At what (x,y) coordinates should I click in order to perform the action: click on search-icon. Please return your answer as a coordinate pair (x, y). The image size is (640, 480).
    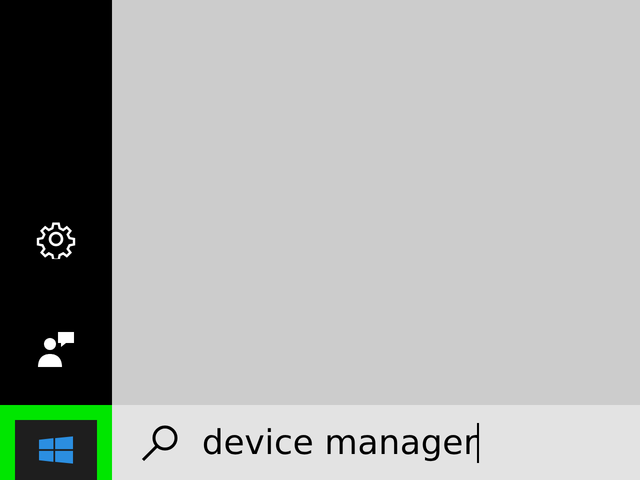
    Looking at the image, I should click on (160, 442).